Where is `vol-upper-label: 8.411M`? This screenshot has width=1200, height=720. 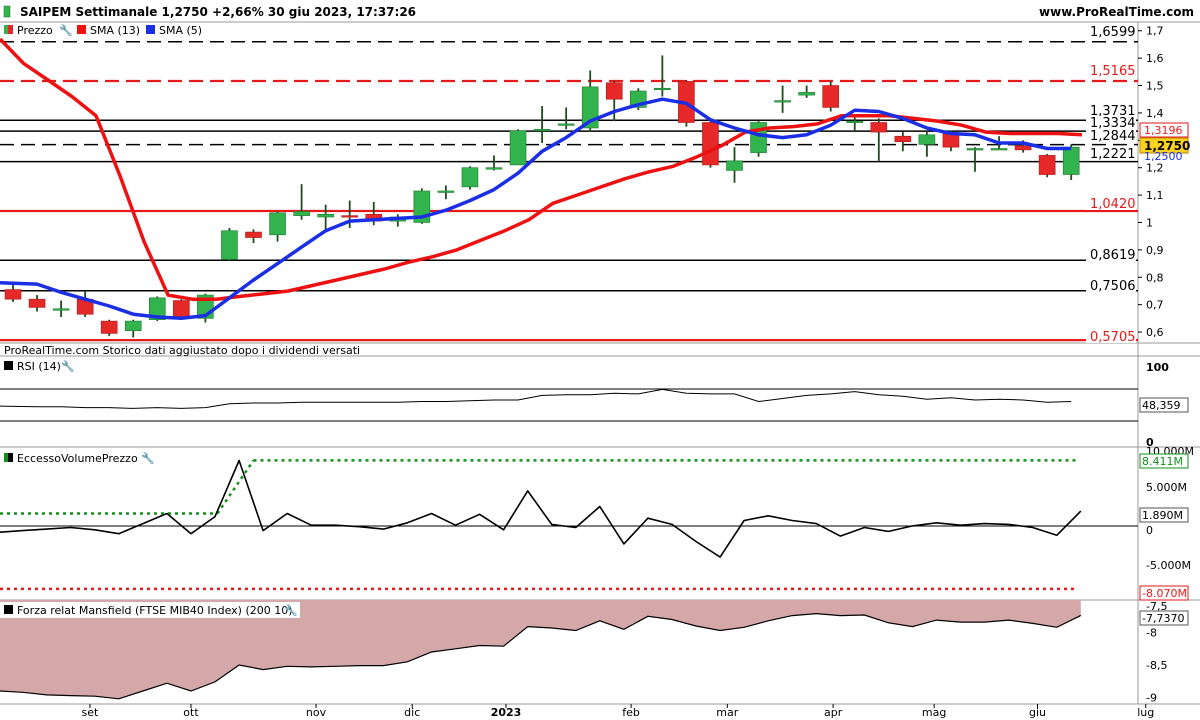
vol-upper-label: 8.411M is located at coordinates (1162, 461).